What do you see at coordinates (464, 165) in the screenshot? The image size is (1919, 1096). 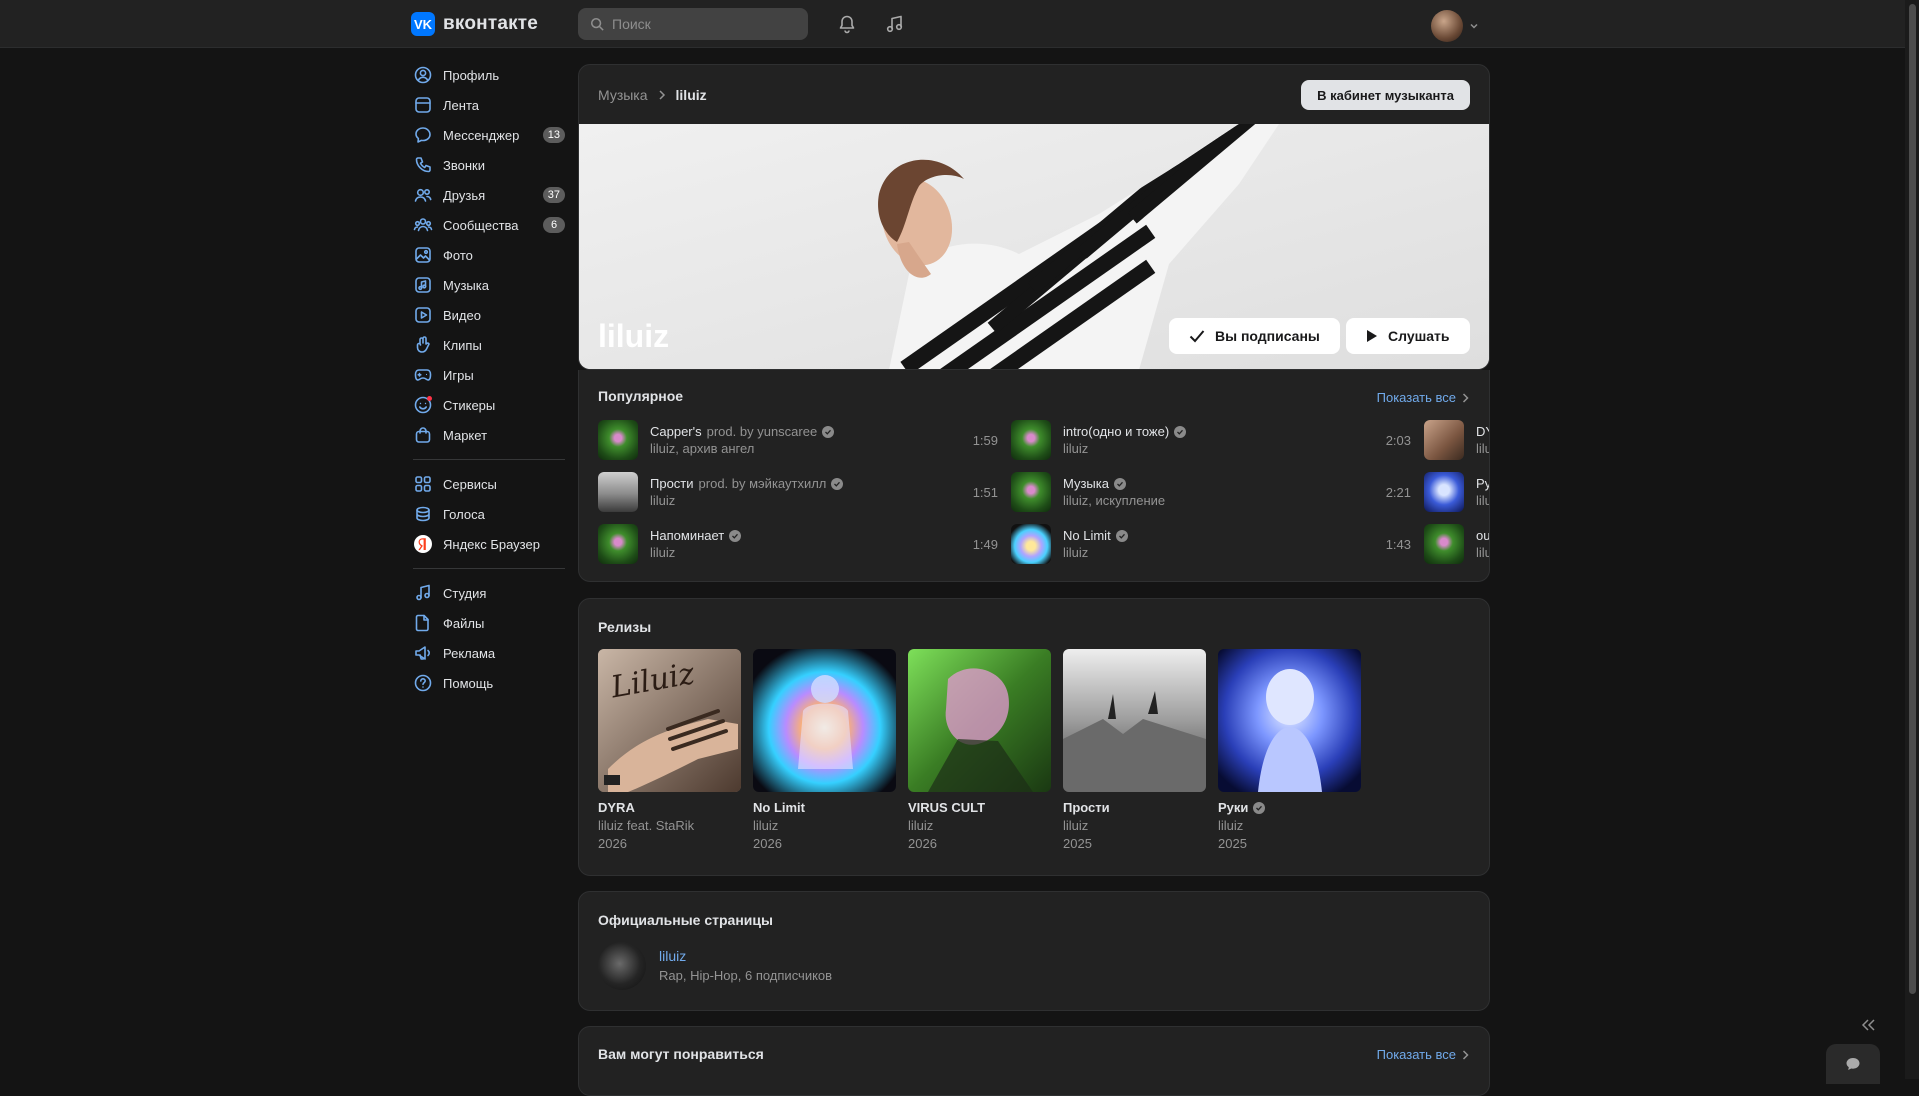 I see `sidebar-item-label: Звонки` at bounding box center [464, 165].